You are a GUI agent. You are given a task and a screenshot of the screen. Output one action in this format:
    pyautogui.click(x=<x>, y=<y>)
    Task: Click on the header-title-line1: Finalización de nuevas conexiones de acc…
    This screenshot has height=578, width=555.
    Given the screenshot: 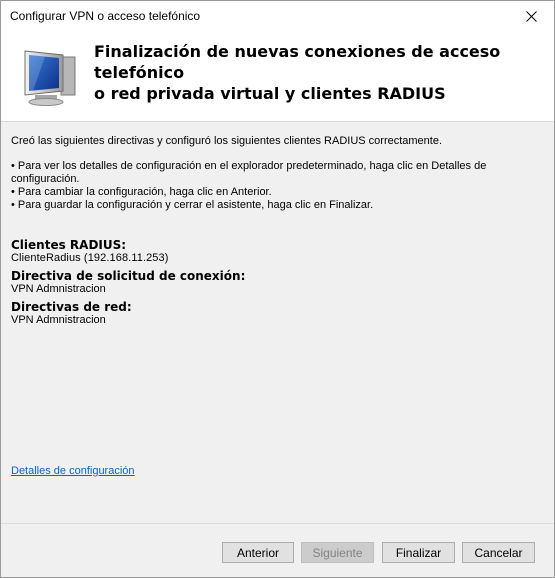 What is the action you would take?
    pyautogui.click(x=297, y=62)
    